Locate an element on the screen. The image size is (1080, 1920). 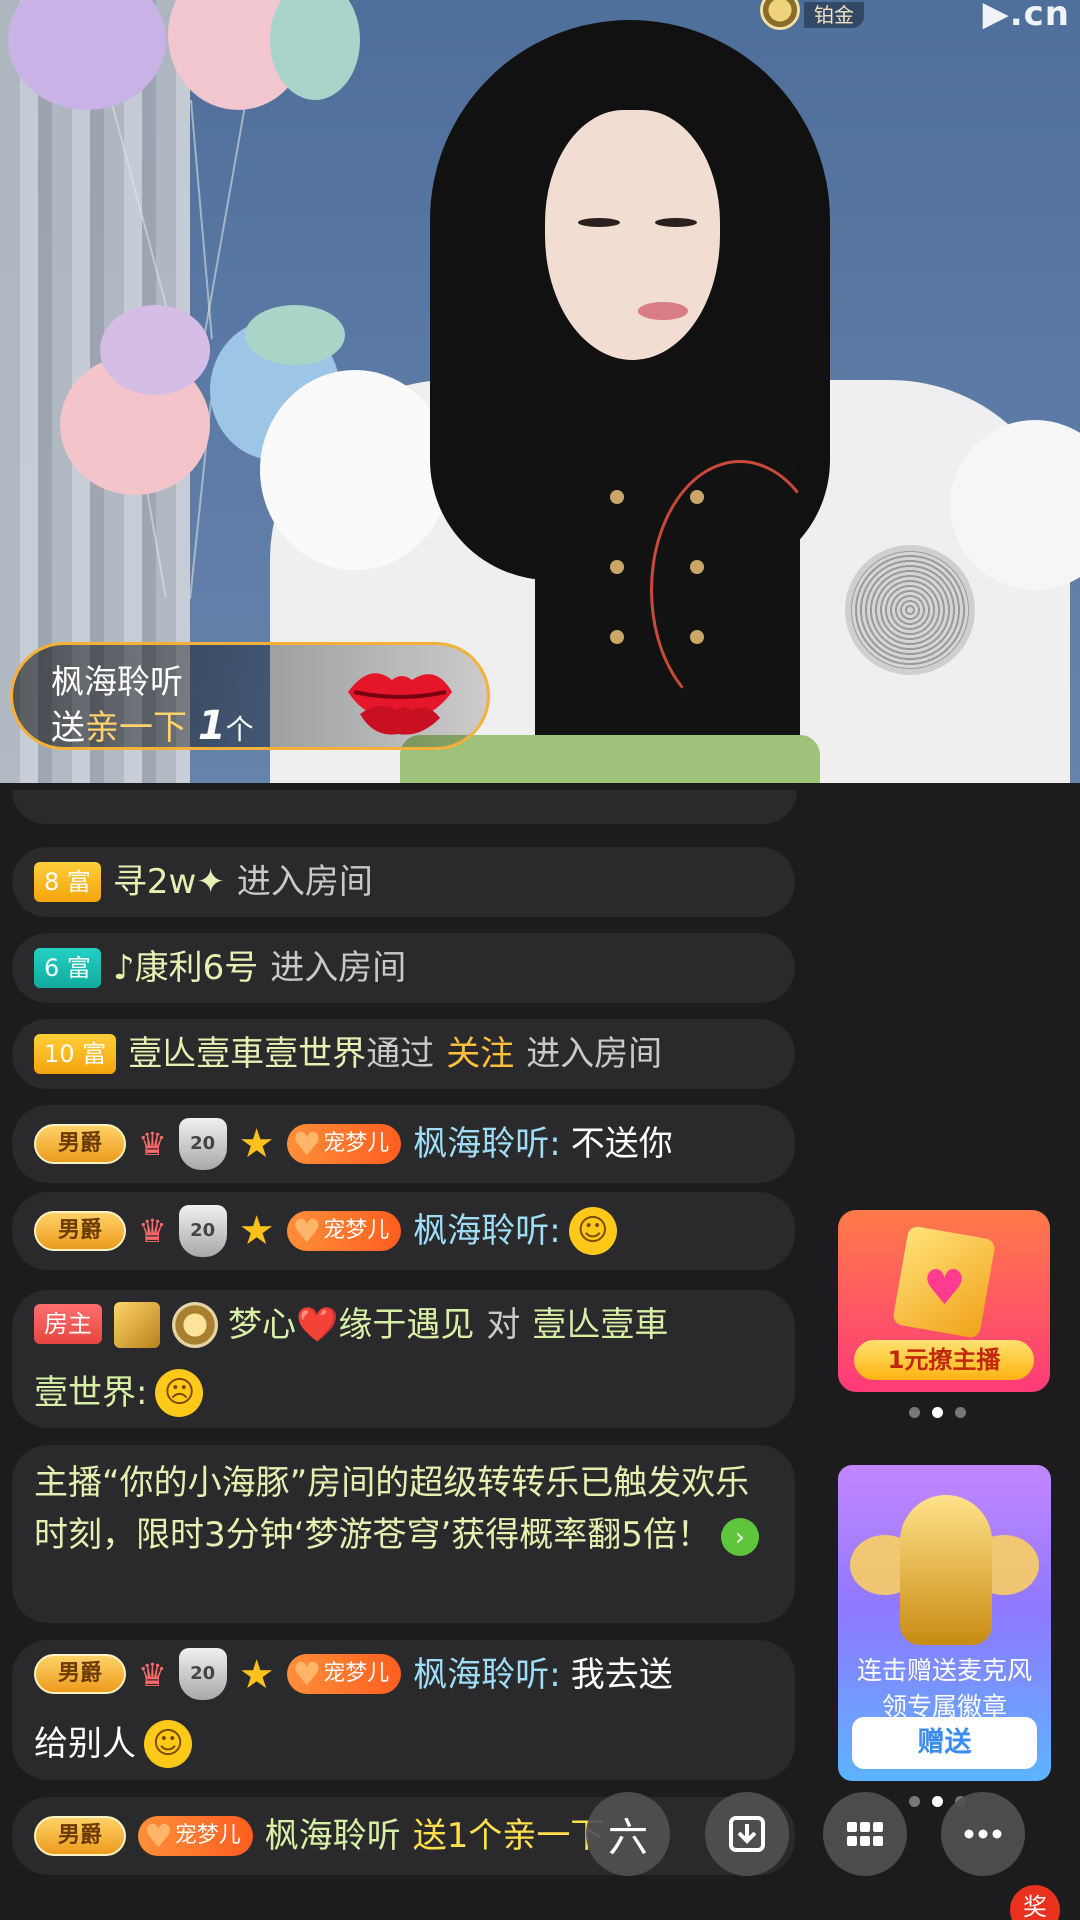
carousel-dot-active is located at coordinates (937, 1801).